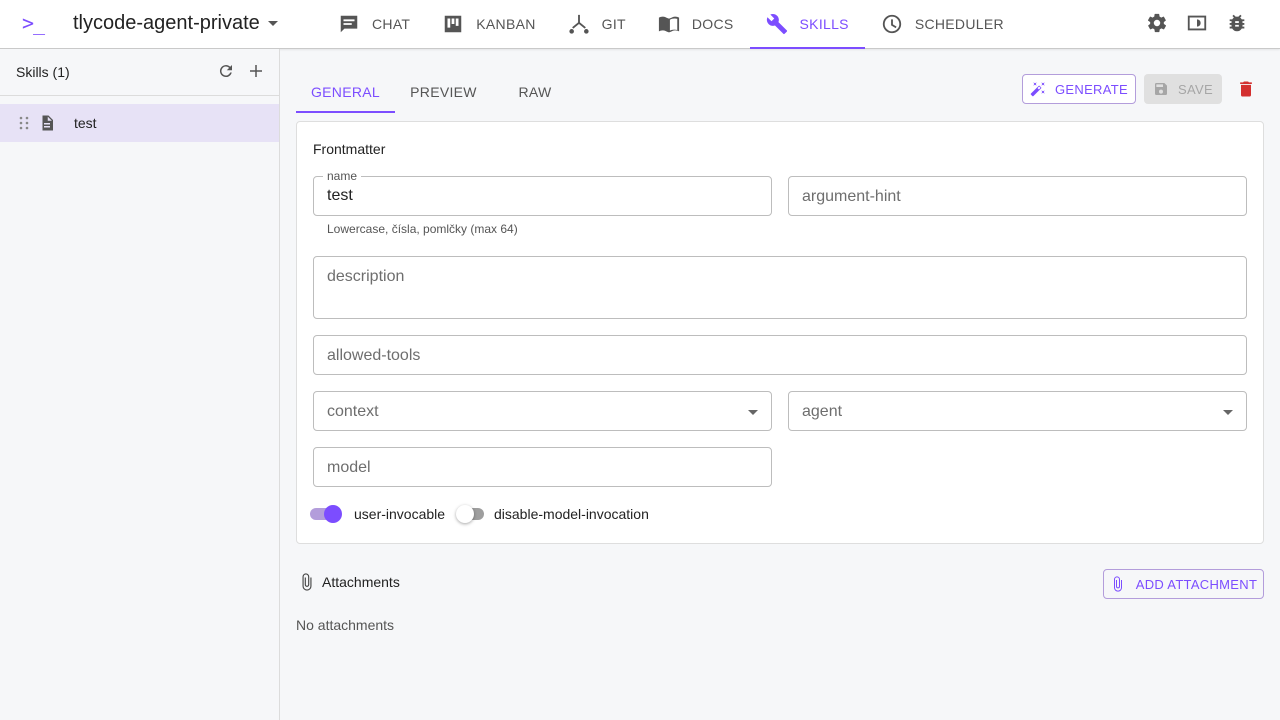 This screenshot has height=720, width=1280. I want to click on kanban-icon, so click(453, 24).